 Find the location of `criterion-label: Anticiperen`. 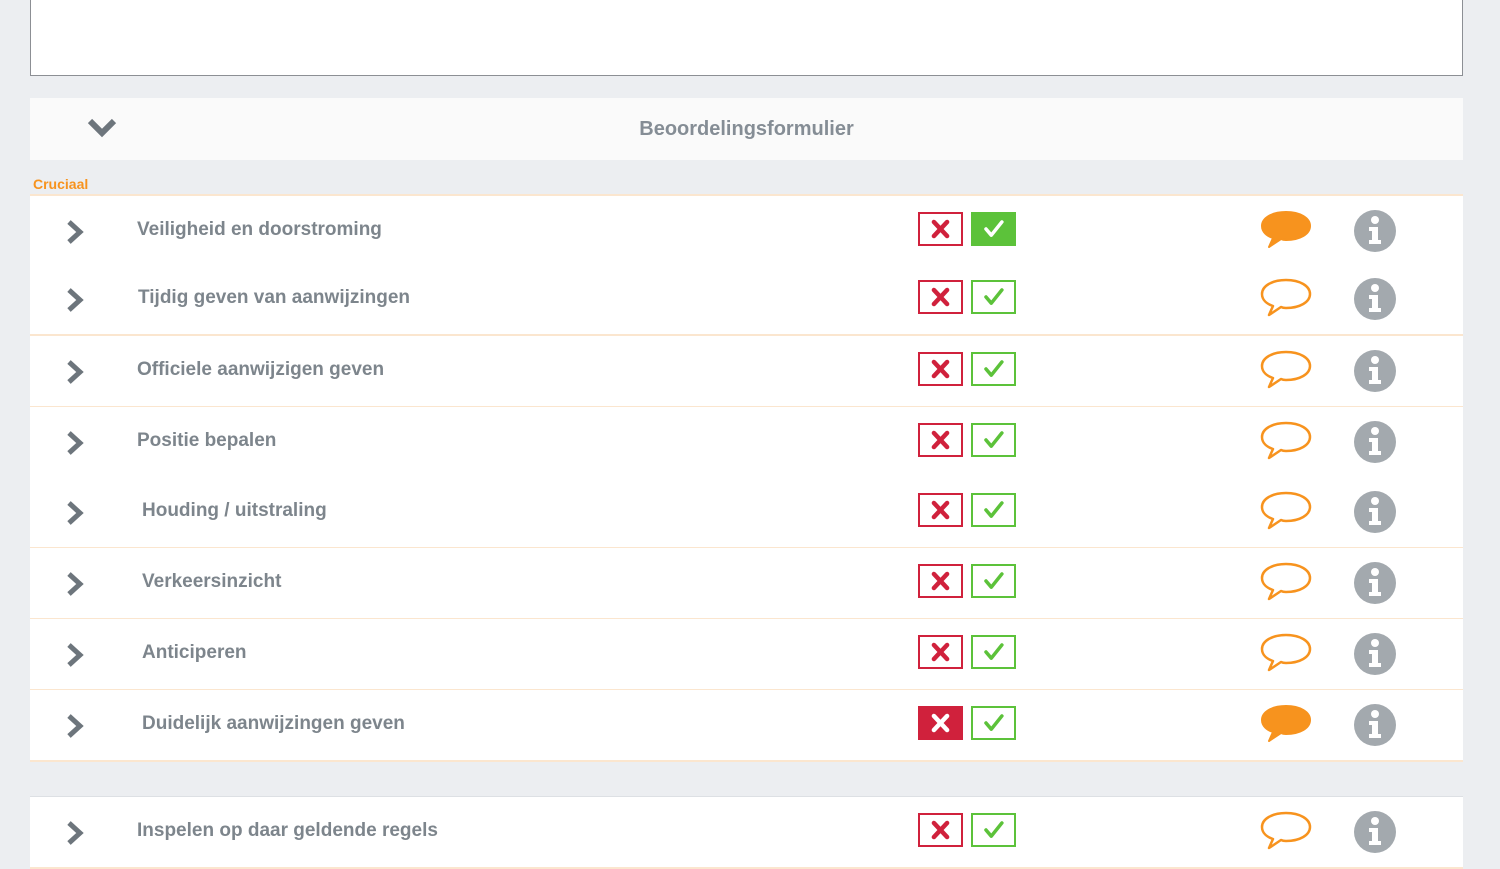

criterion-label: Anticiperen is located at coordinates (194, 652).